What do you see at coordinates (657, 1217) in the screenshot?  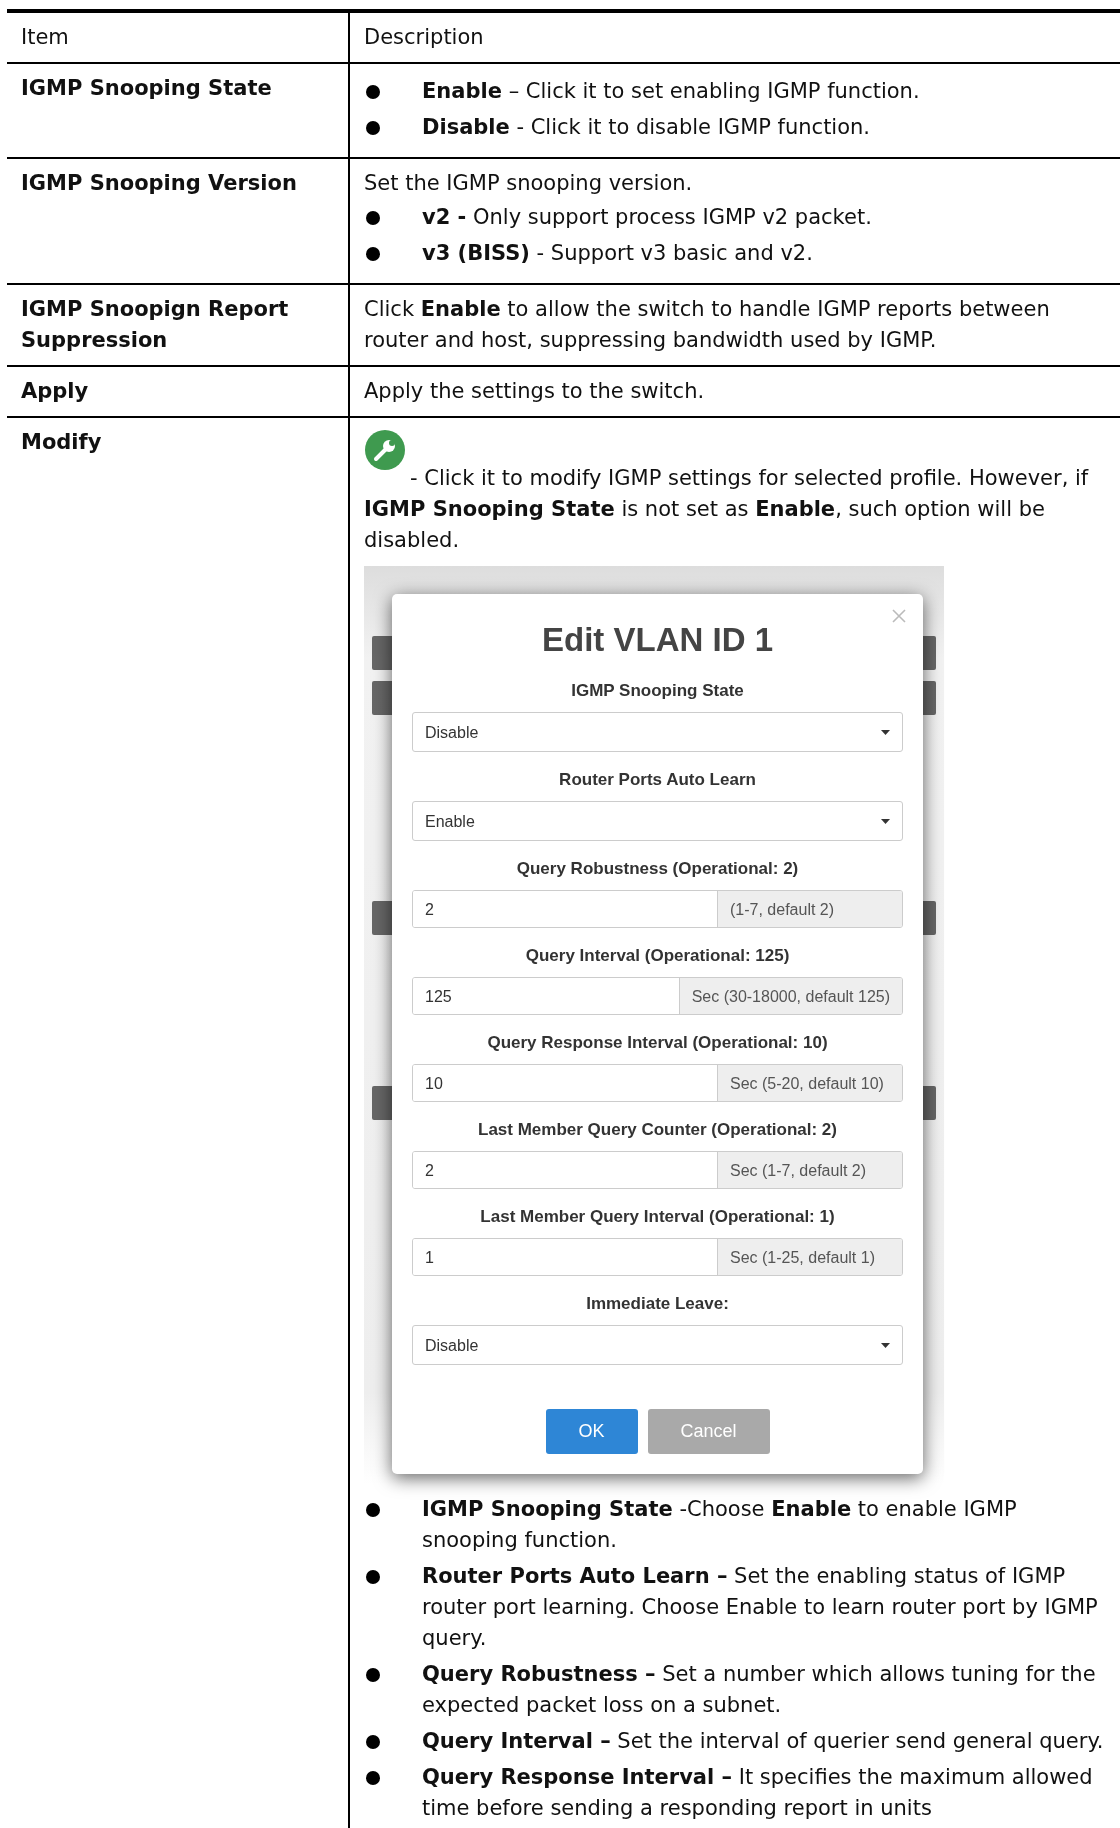 I see `field-label: Last Member Query Interval (Operational: 1)` at bounding box center [657, 1217].